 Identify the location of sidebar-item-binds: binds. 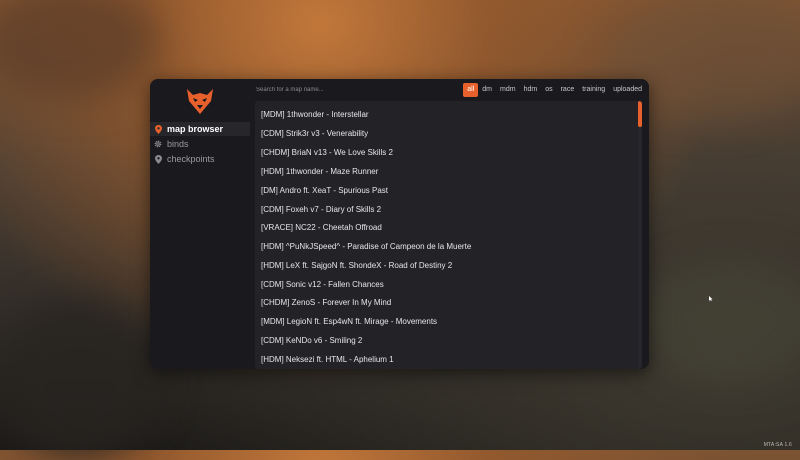
(200, 144).